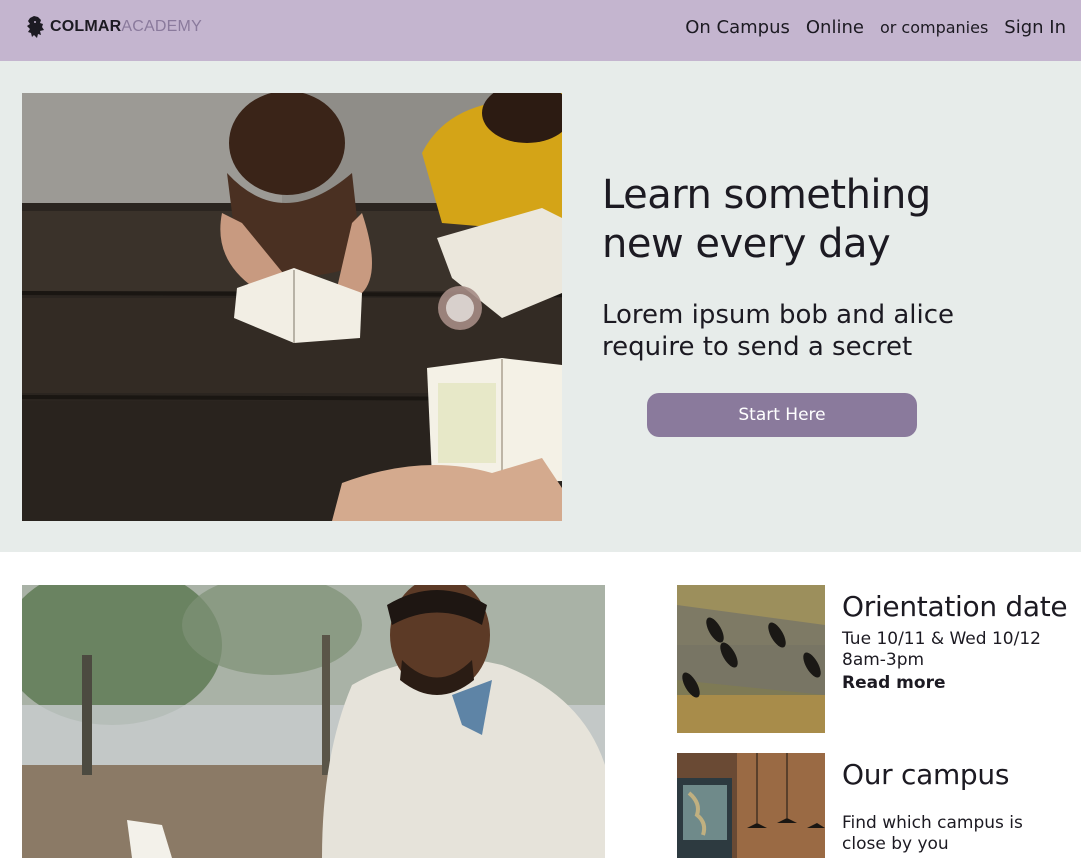 The image size is (1081, 858). What do you see at coordinates (926, 774) in the screenshot?
I see `card-title: Our campus` at bounding box center [926, 774].